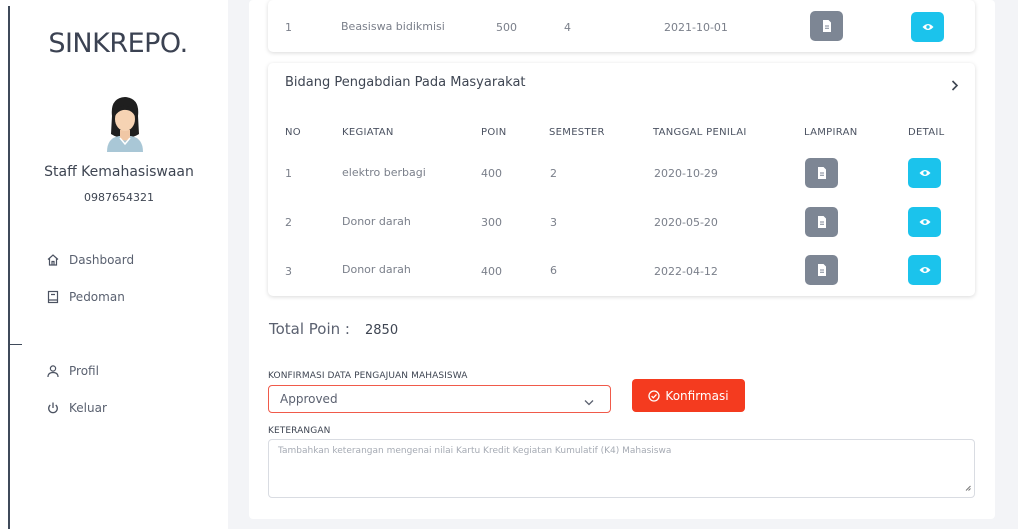 Image resolution: width=1018 pixels, height=529 pixels. What do you see at coordinates (567, 27) in the screenshot?
I see `row-semester: 4` at bounding box center [567, 27].